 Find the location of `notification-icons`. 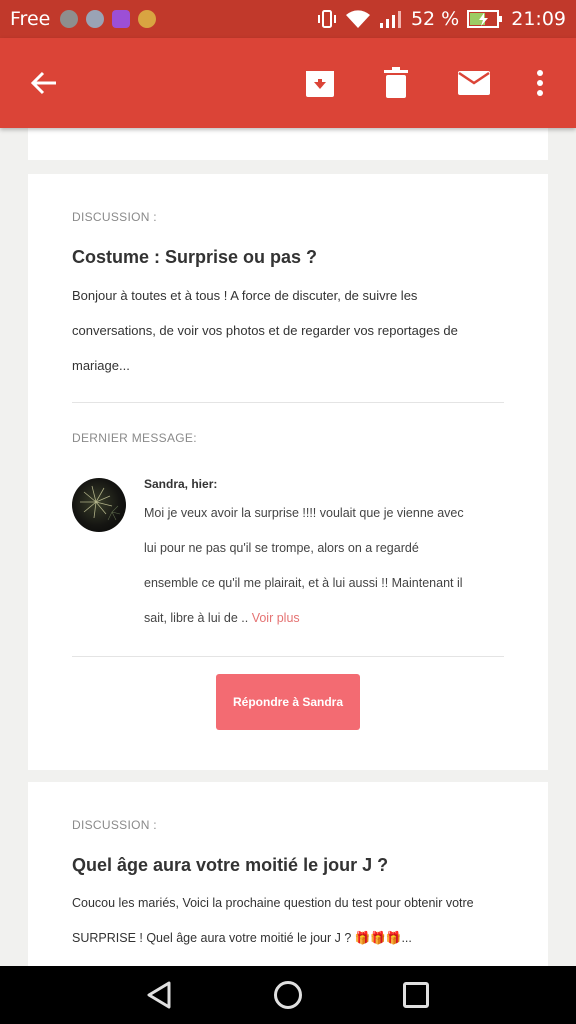

notification-icons is located at coordinates (108, 19).